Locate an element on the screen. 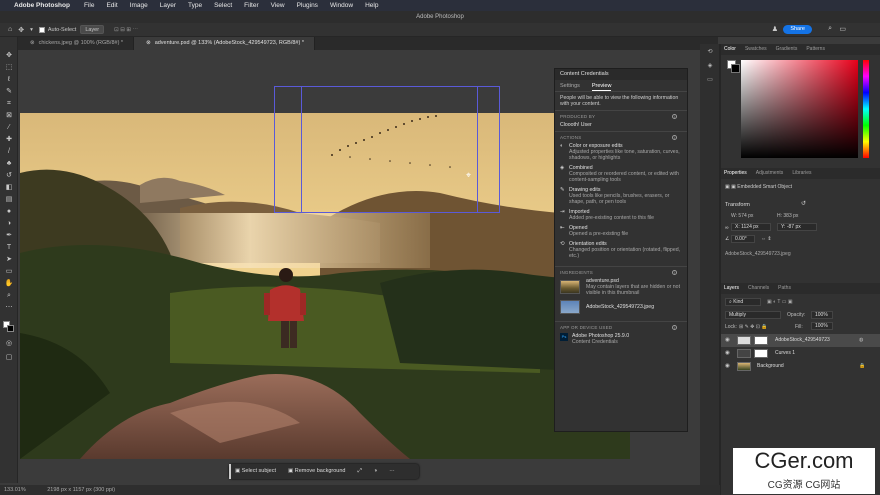  home-icon: ⌂ is located at coordinates (10, 29).